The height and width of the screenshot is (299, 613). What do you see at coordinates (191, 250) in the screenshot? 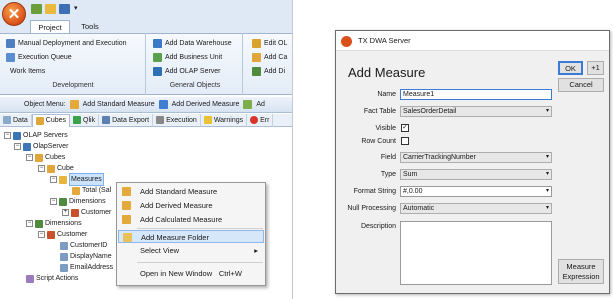
I see `menu-select-view: Select View ▸` at bounding box center [191, 250].